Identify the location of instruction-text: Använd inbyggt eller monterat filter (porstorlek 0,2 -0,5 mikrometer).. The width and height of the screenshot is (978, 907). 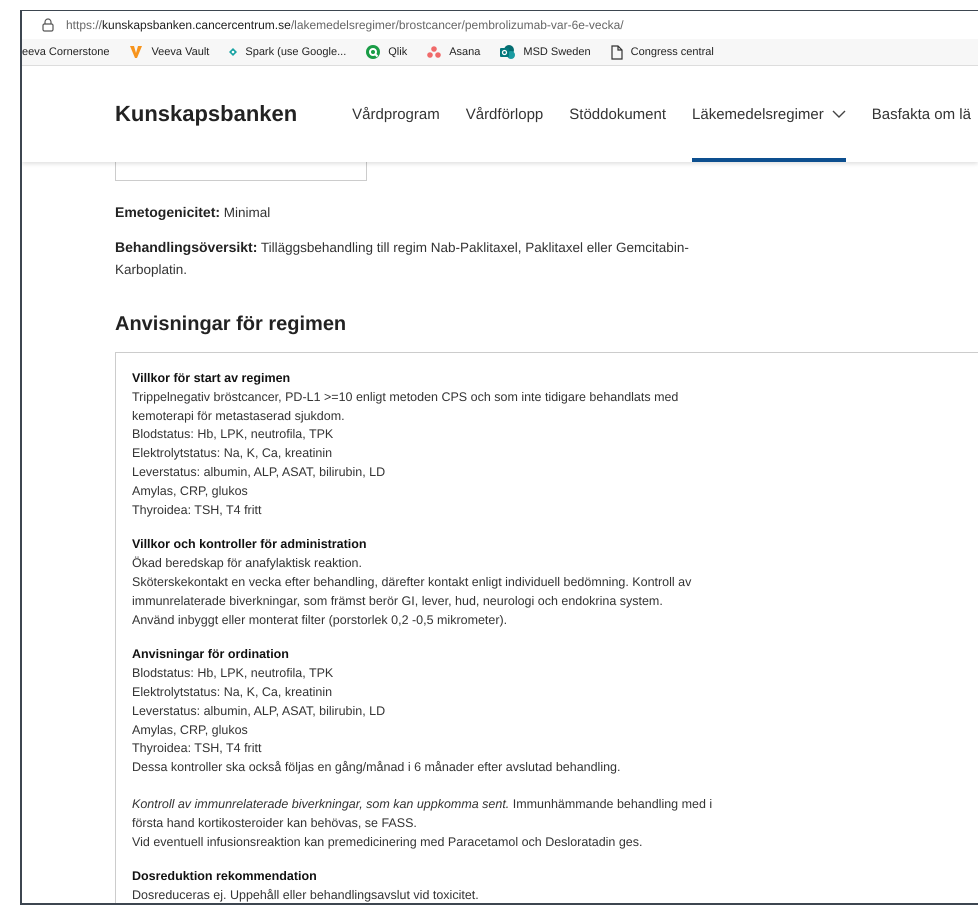
(320, 620).